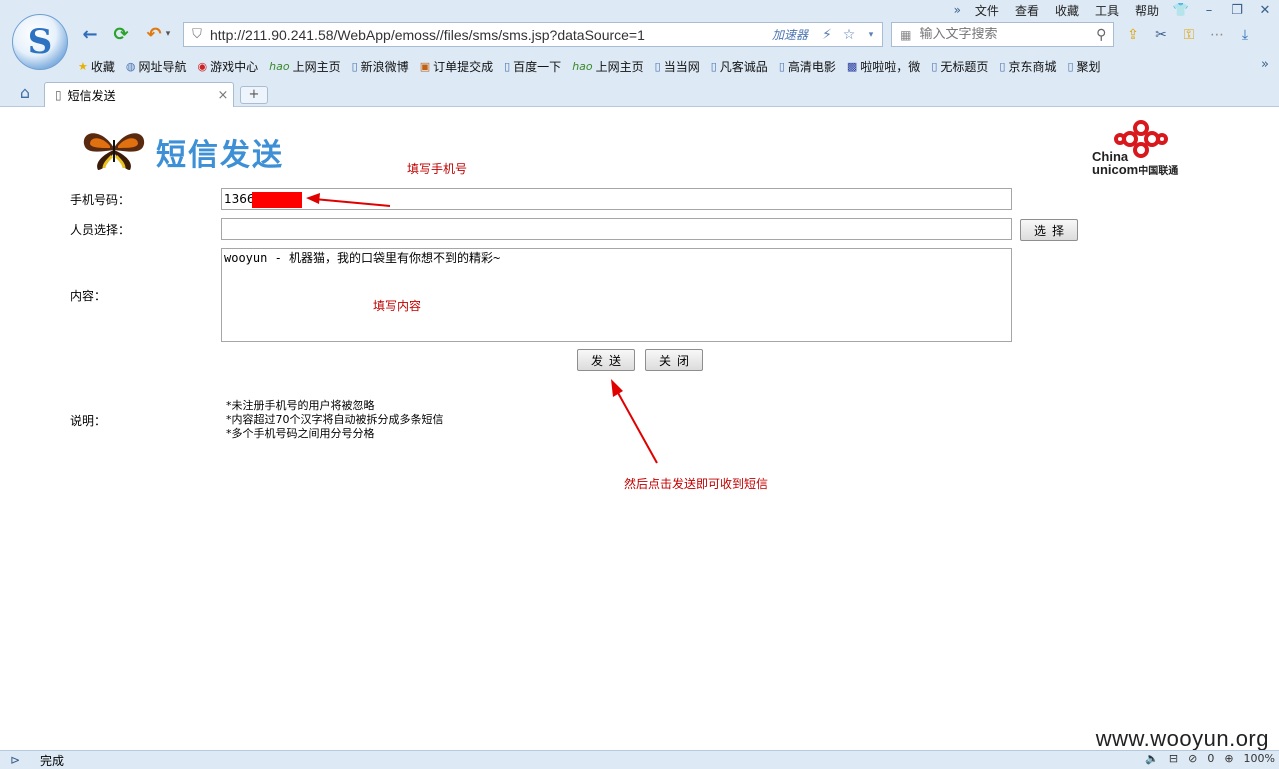 This screenshot has width=1279, height=769. Describe the element at coordinates (743, 66) in the screenshot. I see `fav-label: 凡客诚品` at that location.